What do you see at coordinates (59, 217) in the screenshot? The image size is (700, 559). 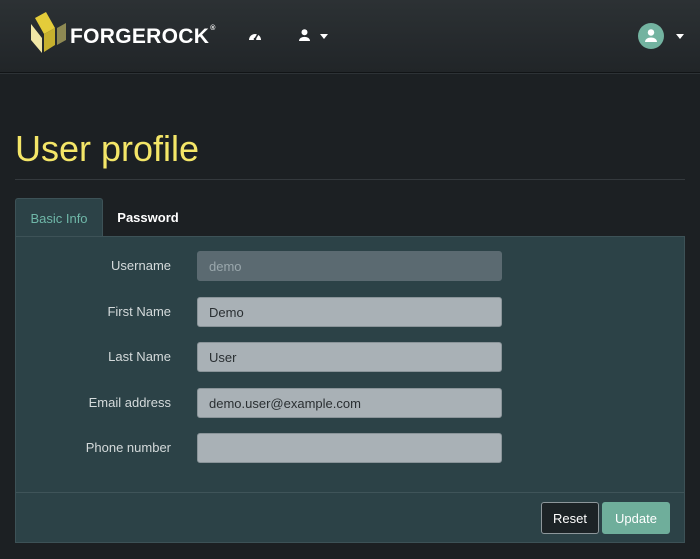 I see `tab-basic-info: Basic Info` at bounding box center [59, 217].